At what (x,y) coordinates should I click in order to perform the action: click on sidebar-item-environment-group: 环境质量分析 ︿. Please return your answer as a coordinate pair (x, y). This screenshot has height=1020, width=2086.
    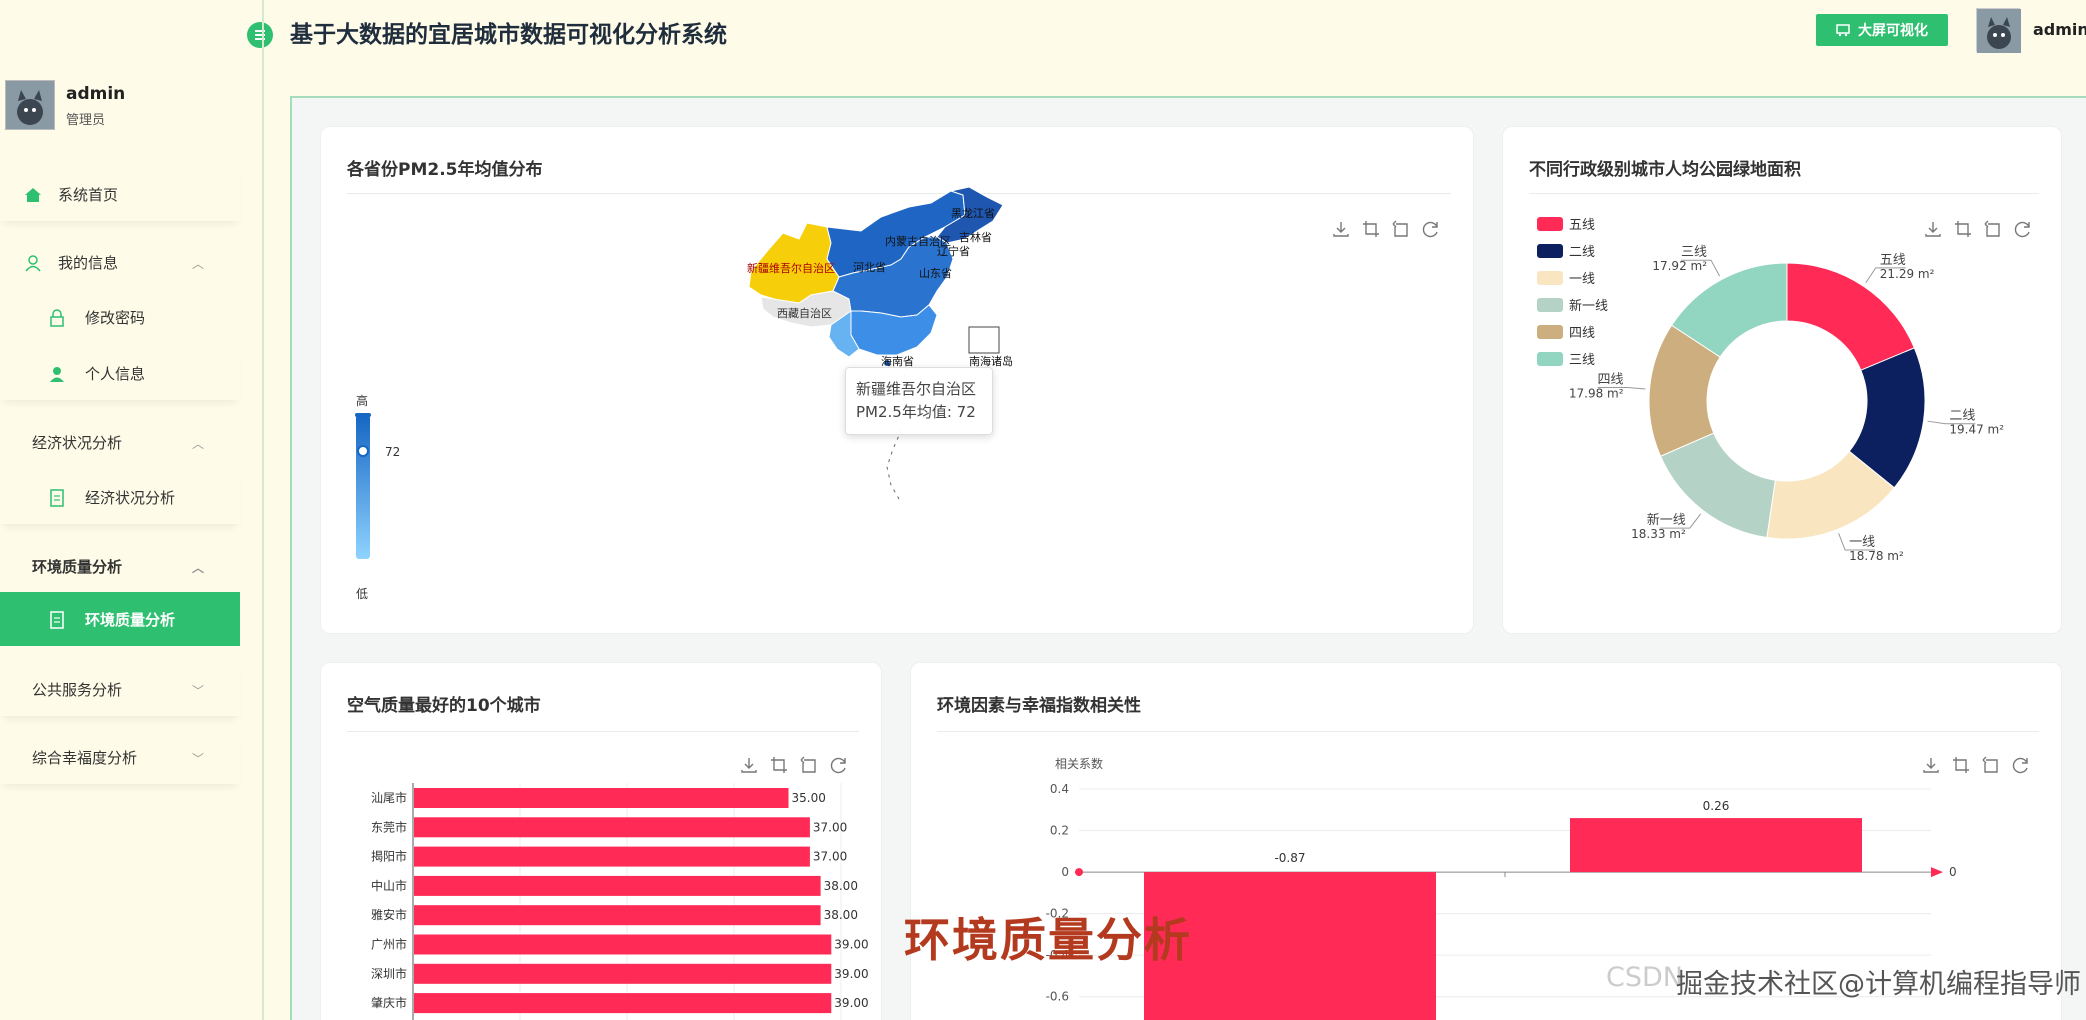
    Looking at the image, I should click on (120, 566).